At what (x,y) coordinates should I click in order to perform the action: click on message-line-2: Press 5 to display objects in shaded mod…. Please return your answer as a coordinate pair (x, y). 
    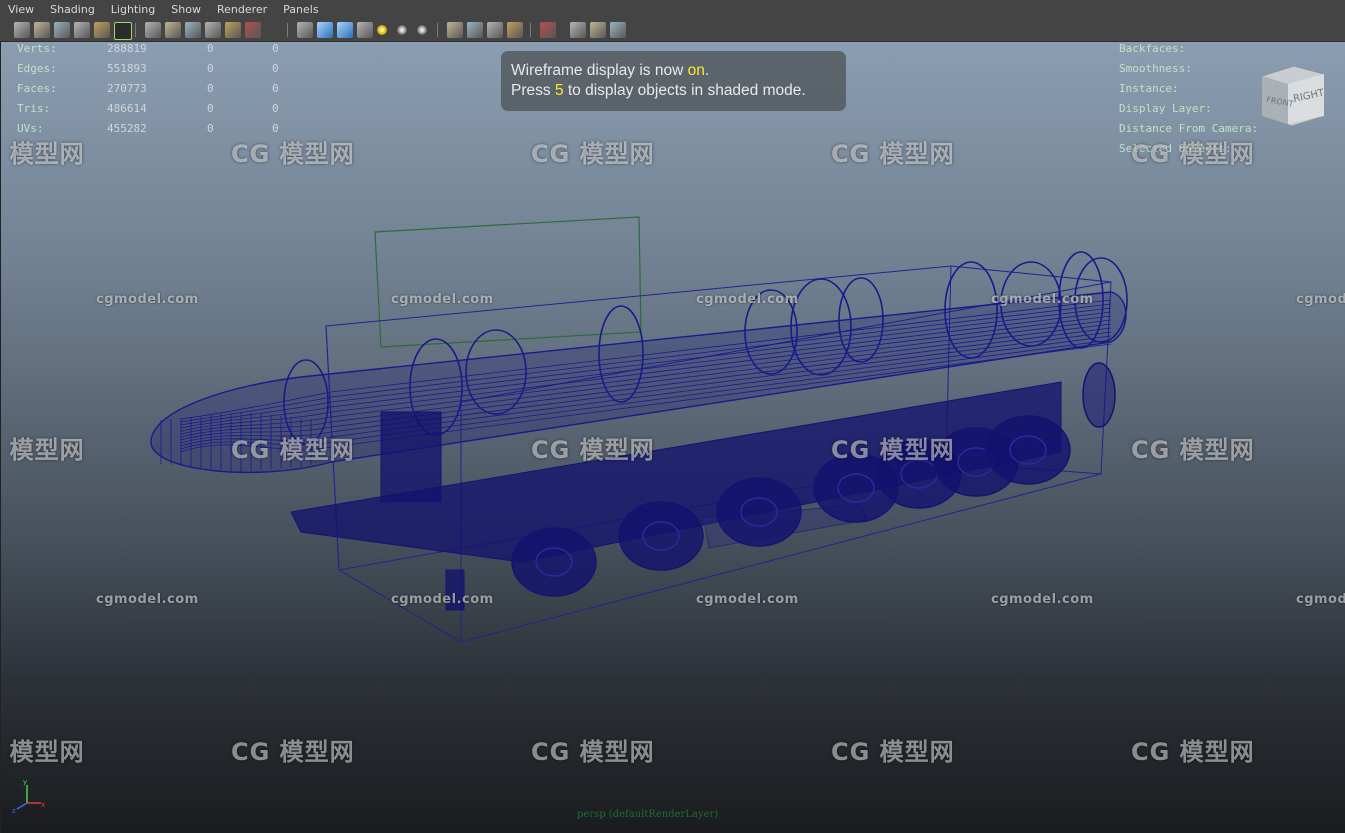
    Looking at the image, I should click on (658, 90).